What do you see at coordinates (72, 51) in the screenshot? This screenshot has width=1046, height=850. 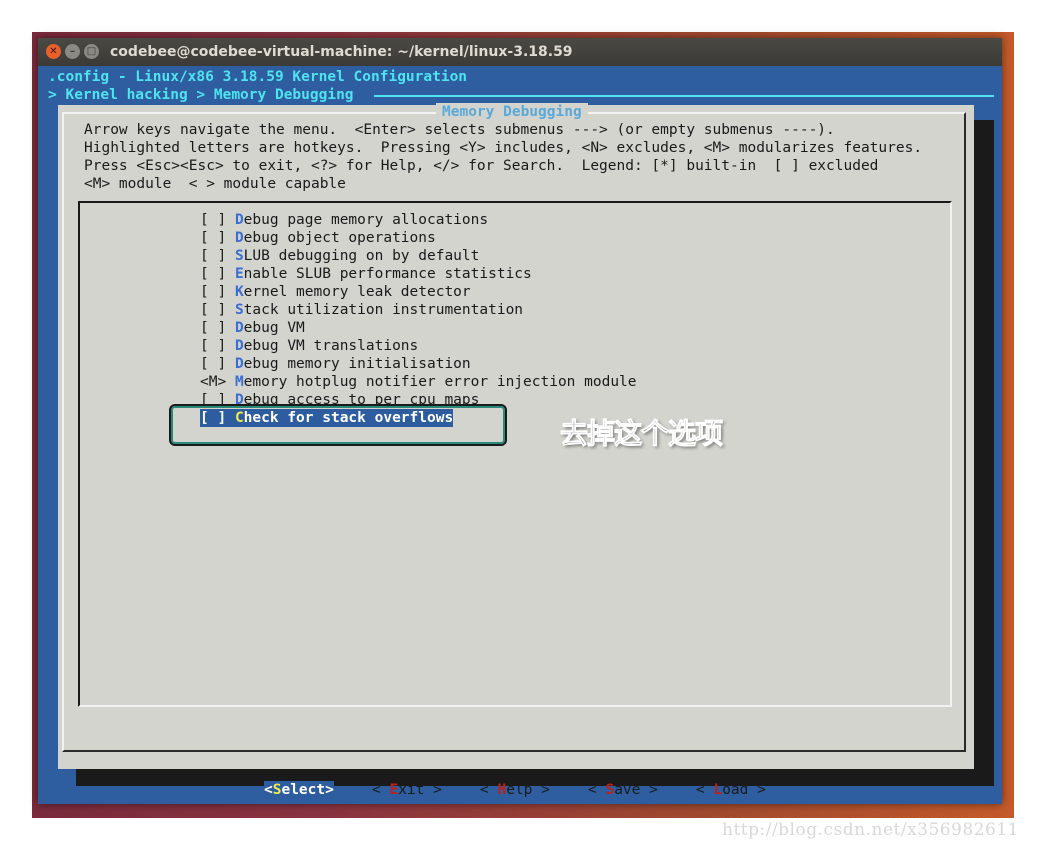 I see `minimize-icon: –` at bounding box center [72, 51].